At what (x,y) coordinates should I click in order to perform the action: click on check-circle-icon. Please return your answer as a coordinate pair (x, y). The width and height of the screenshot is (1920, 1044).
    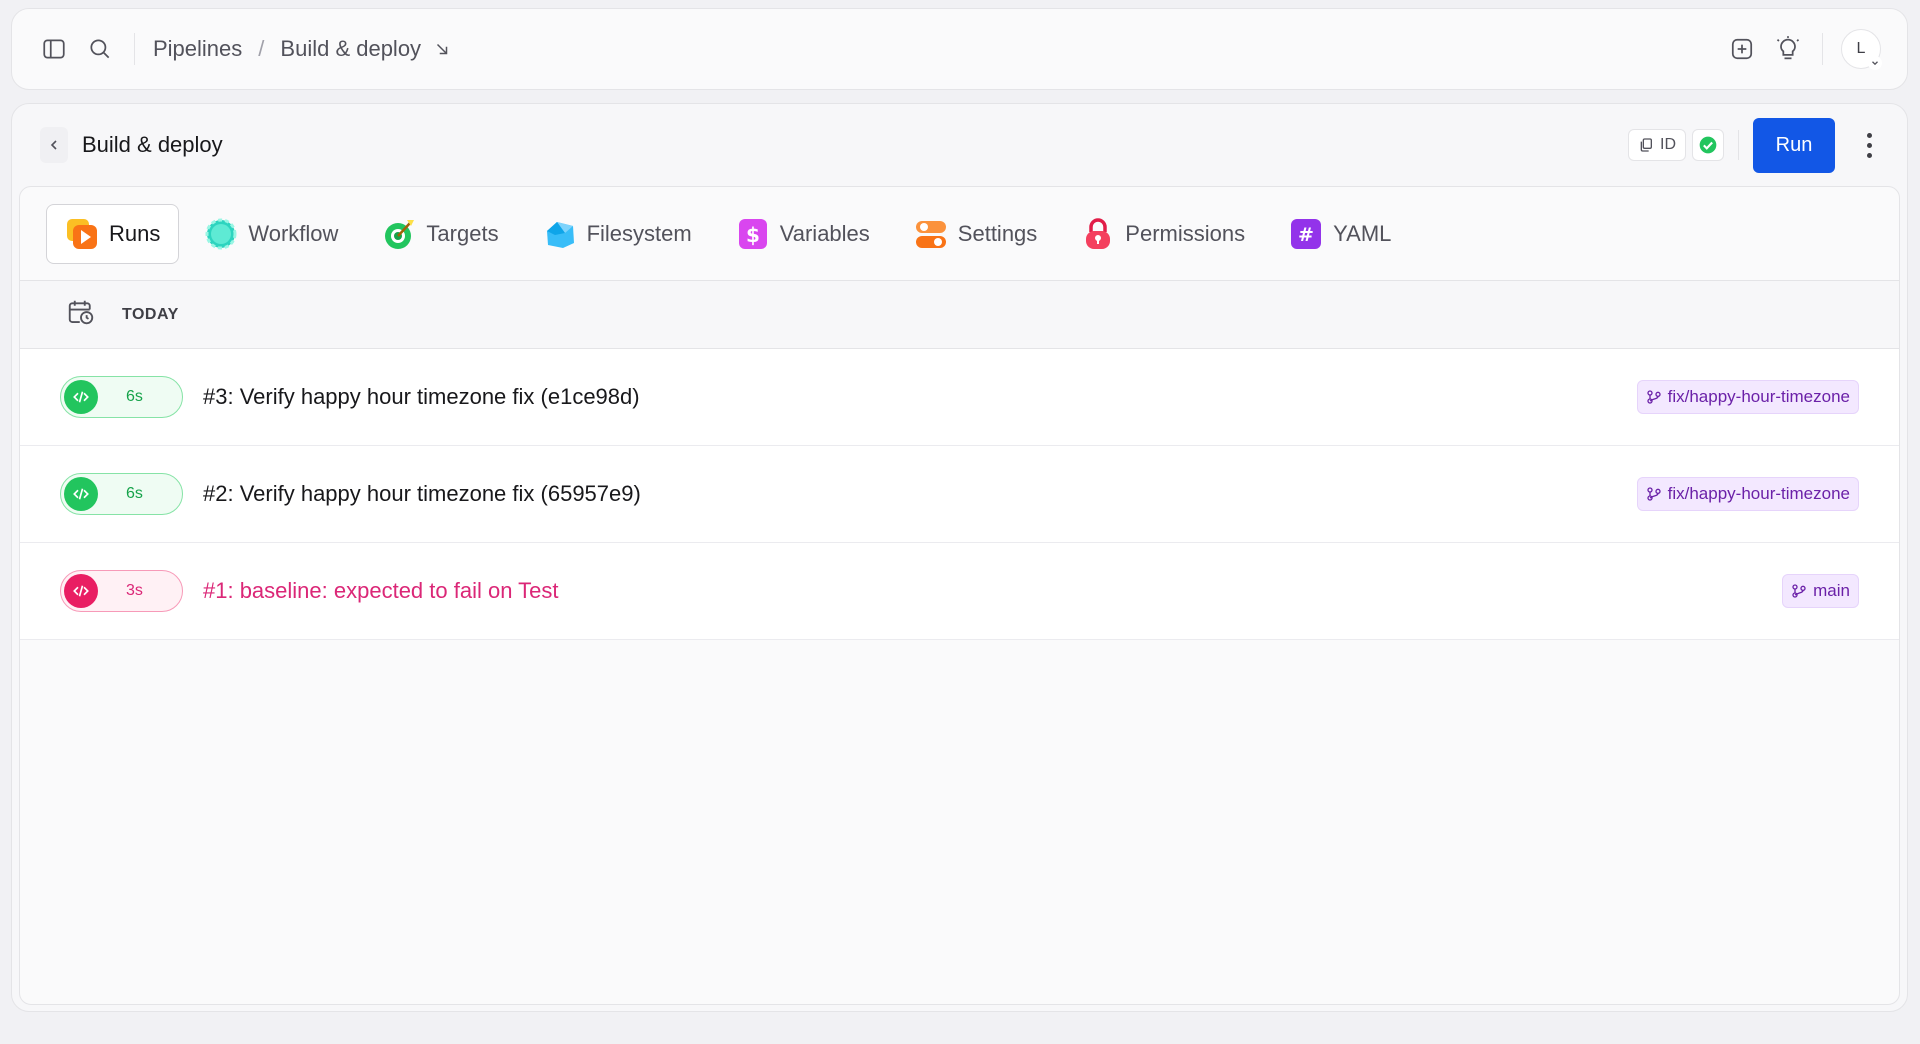
    Looking at the image, I should click on (1708, 145).